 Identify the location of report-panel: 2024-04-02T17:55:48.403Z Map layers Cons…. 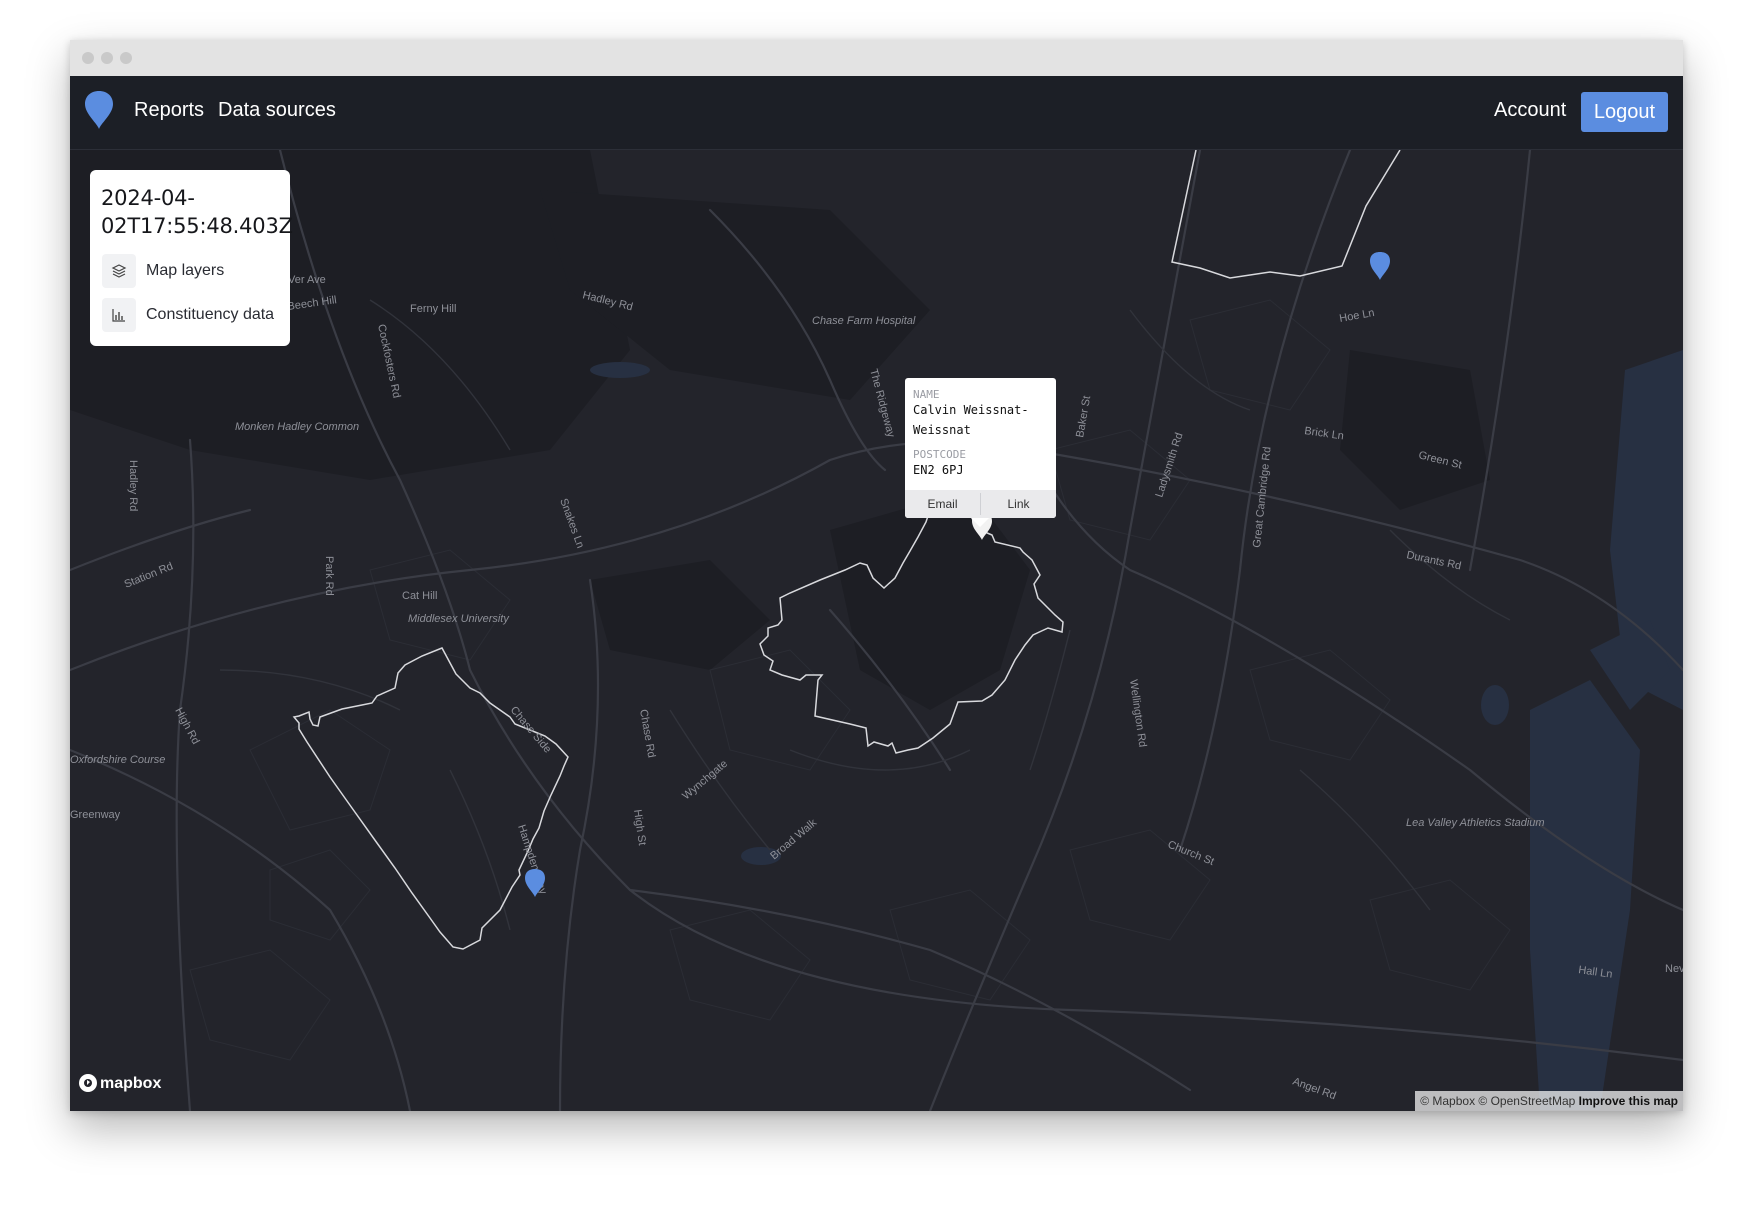
(191, 258).